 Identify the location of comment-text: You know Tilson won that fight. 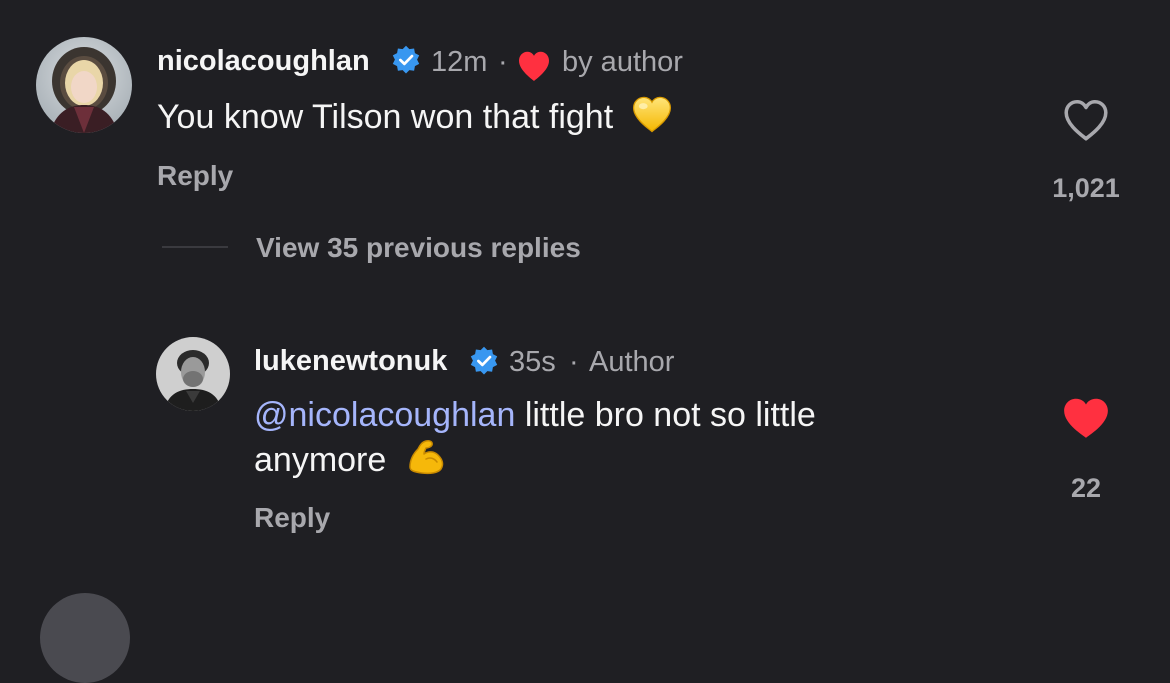
(415, 116).